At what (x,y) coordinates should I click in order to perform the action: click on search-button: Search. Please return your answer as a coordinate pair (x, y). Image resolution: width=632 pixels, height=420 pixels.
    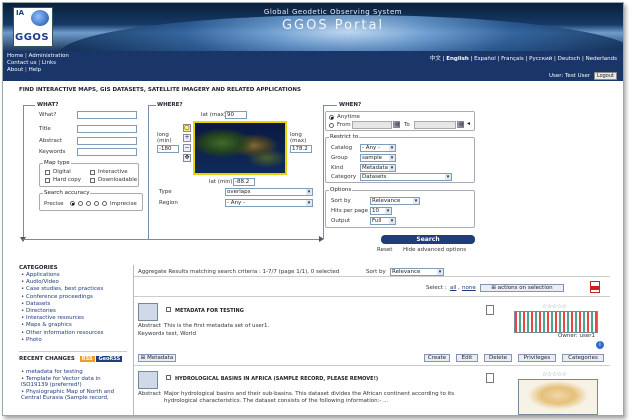
    Looking at the image, I should click on (428, 239).